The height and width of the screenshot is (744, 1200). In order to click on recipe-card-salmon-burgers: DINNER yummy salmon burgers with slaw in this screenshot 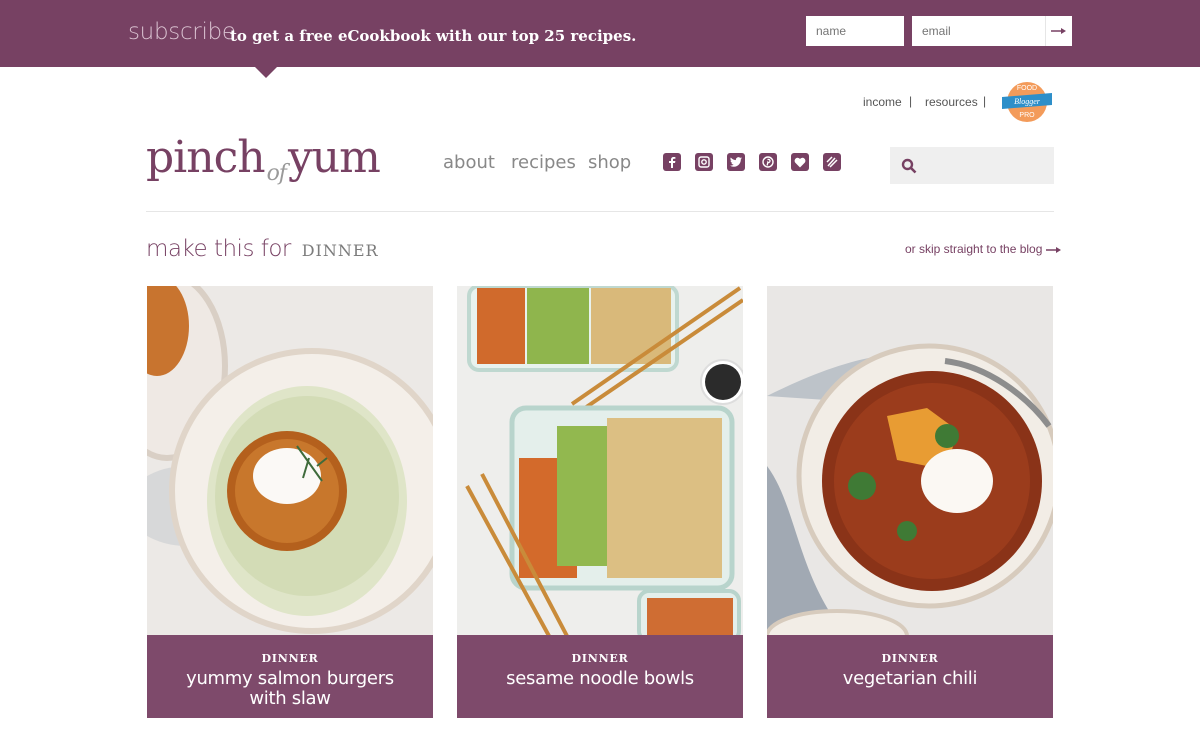, I will do `click(290, 502)`.